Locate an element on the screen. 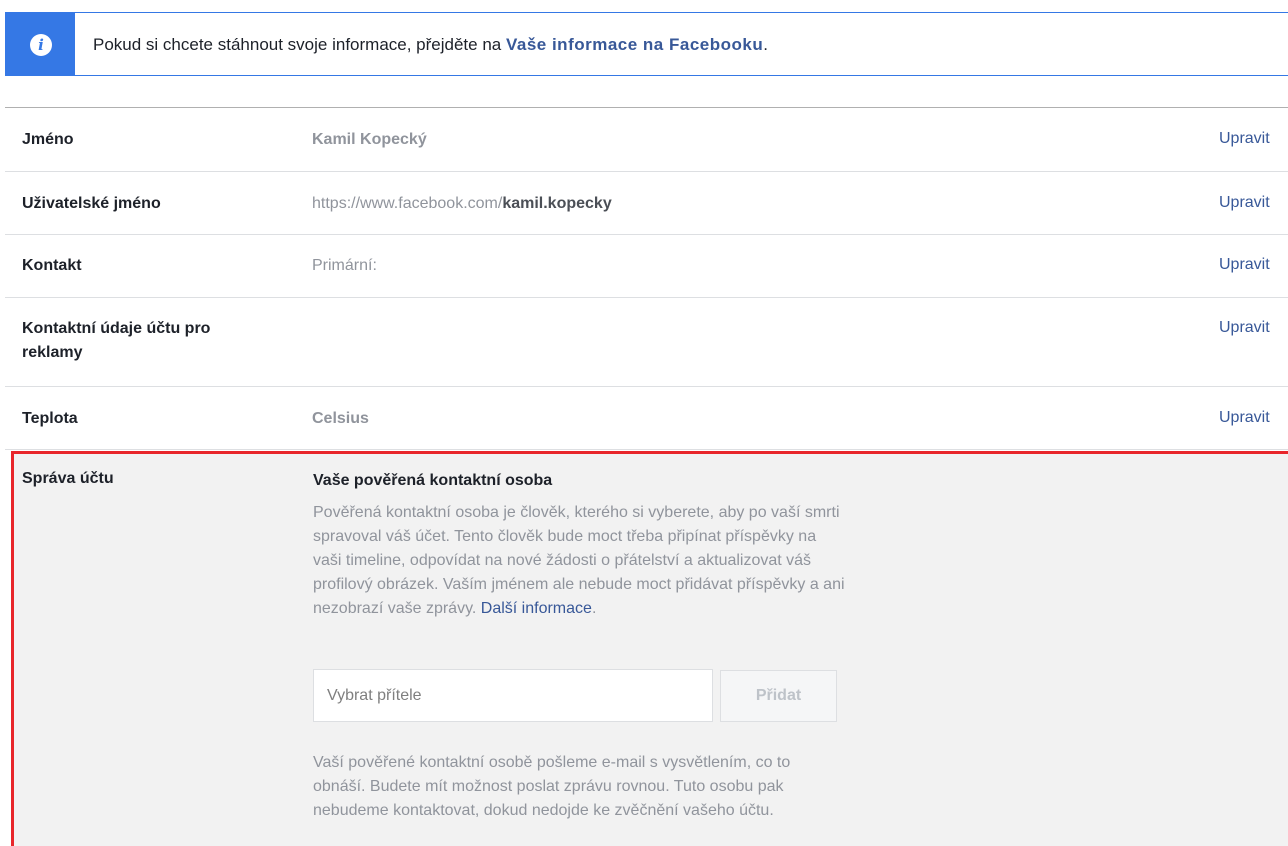 The image size is (1288, 846). description-line-last: nezobrazí vaše zprávy. Další informace. is located at coordinates (663, 609).